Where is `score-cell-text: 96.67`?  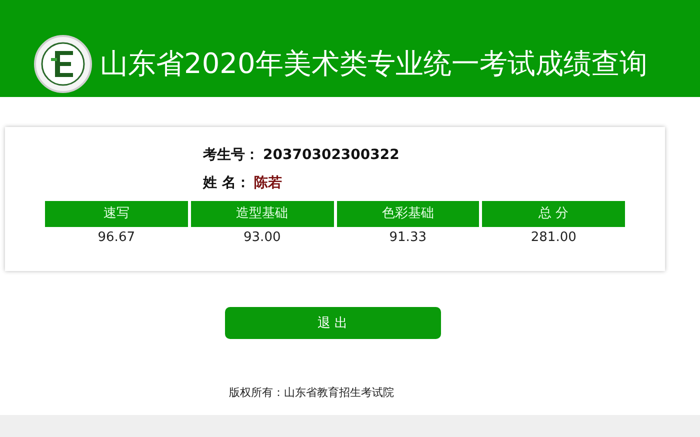 score-cell-text: 96.67 is located at coordinates (116, 238).